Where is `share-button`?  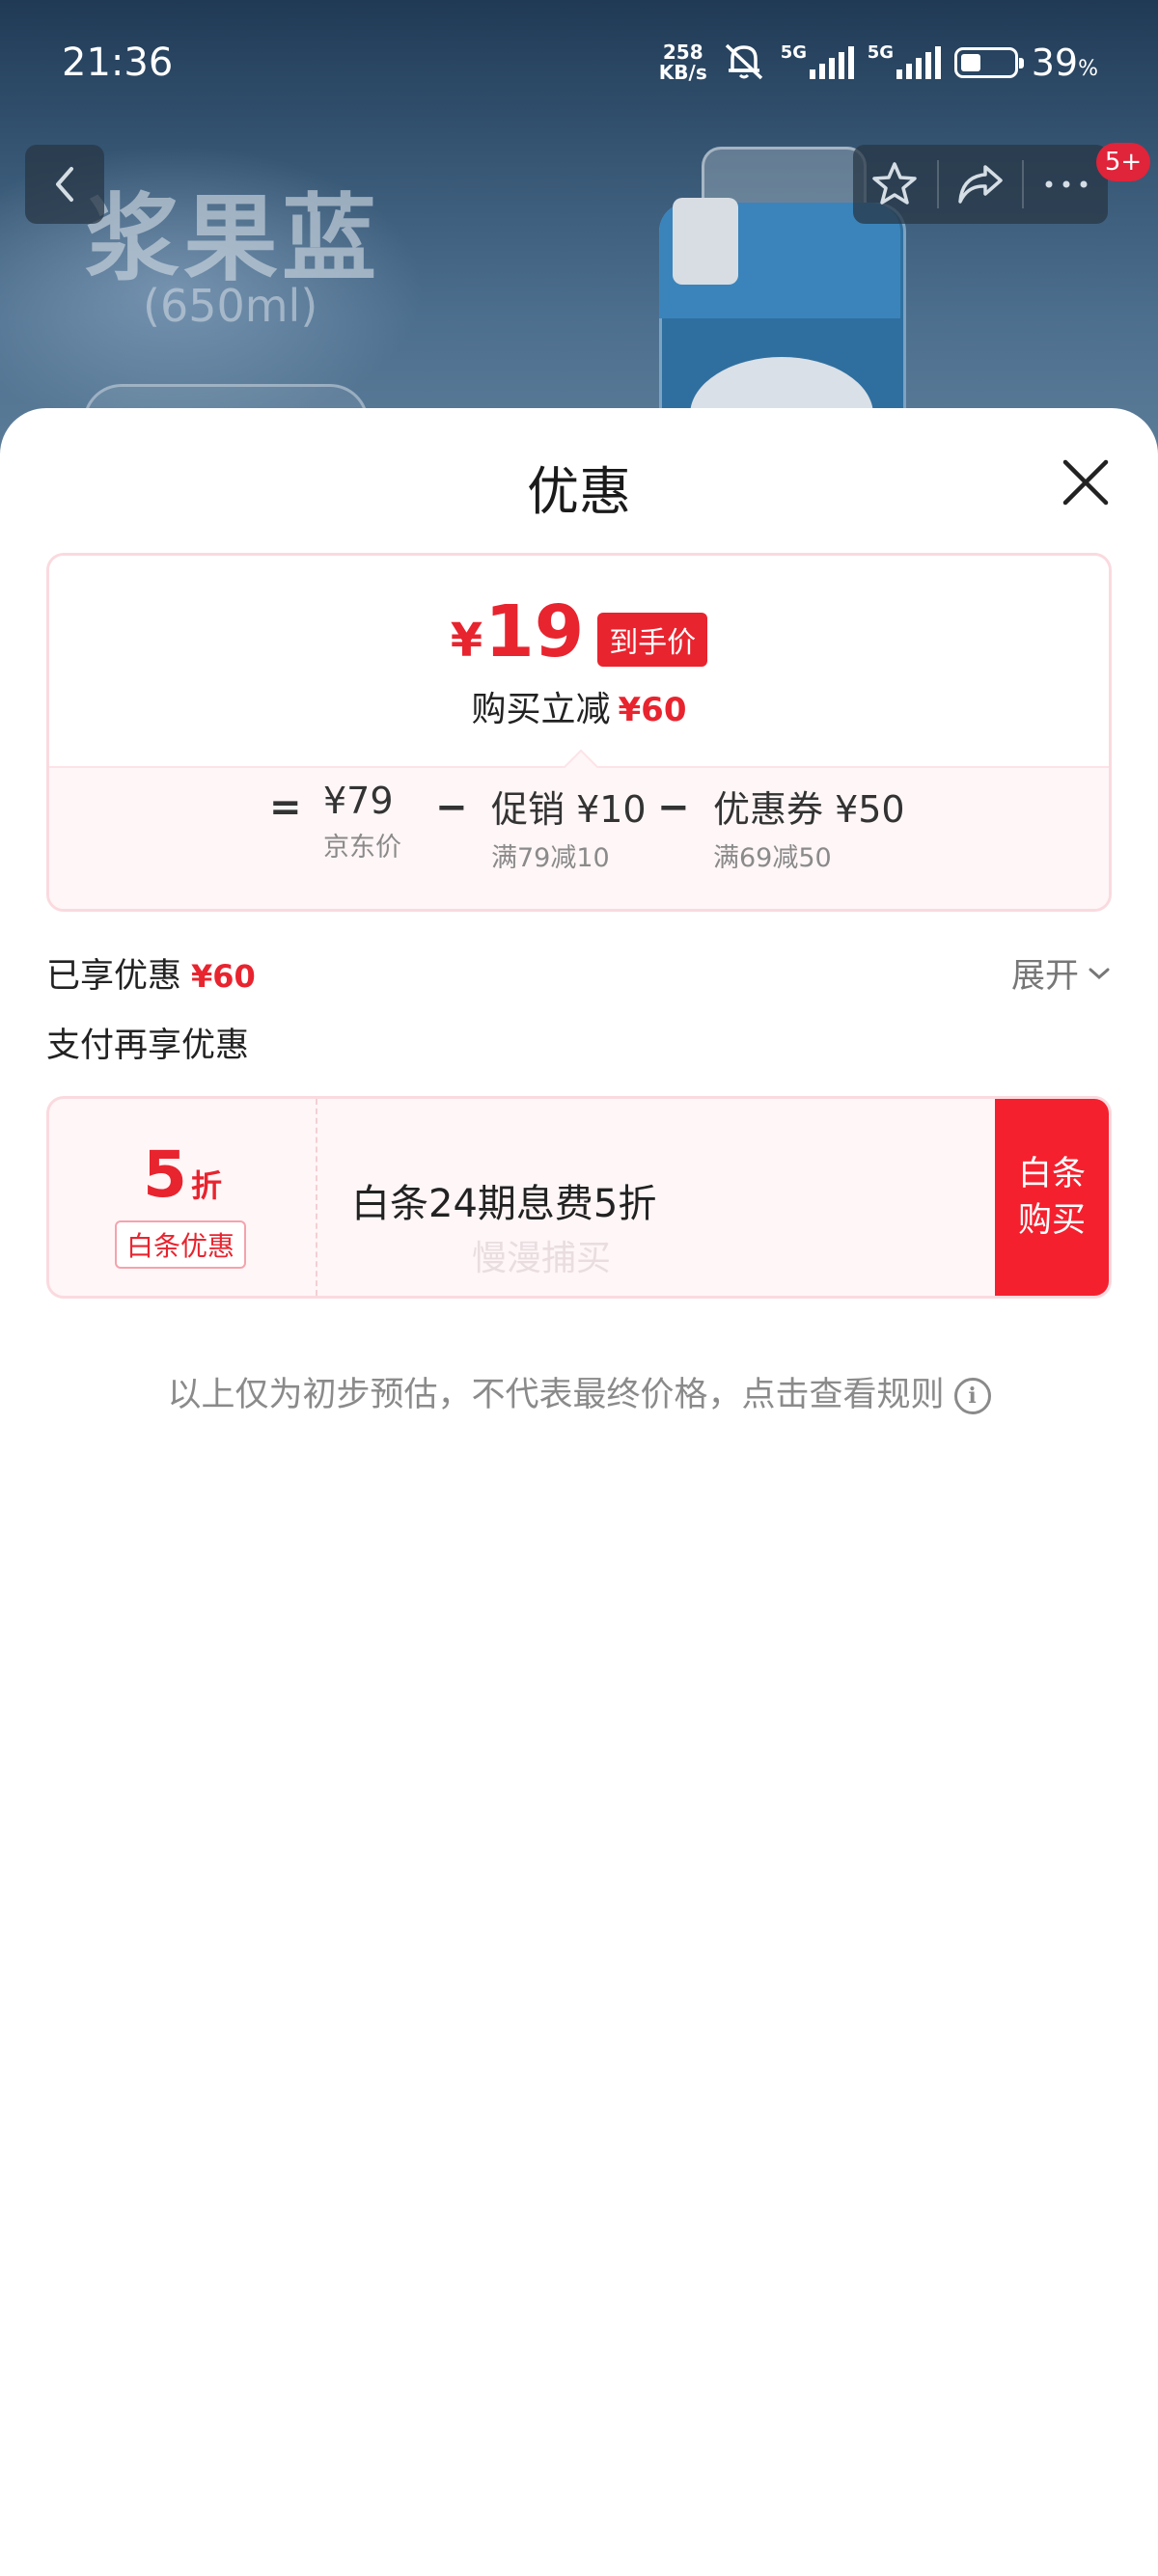 share-button is located at coordinates (981, 185).